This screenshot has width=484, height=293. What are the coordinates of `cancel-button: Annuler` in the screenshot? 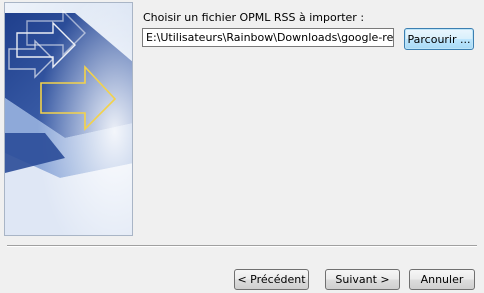 It's located at (442, 279).